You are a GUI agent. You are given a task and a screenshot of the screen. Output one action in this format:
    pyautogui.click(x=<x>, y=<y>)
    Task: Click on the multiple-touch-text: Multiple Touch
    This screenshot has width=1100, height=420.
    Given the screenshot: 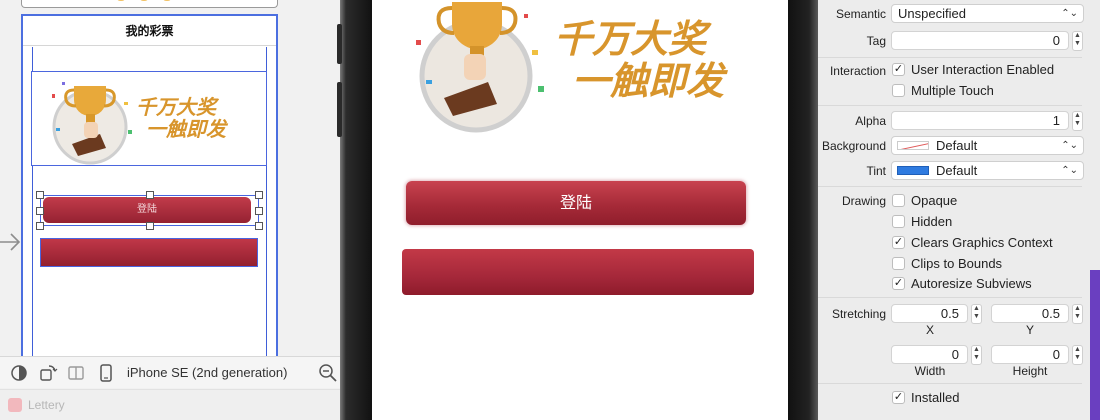 What is the action you would take?
    pyautogui.click(x=952, y=90)
    